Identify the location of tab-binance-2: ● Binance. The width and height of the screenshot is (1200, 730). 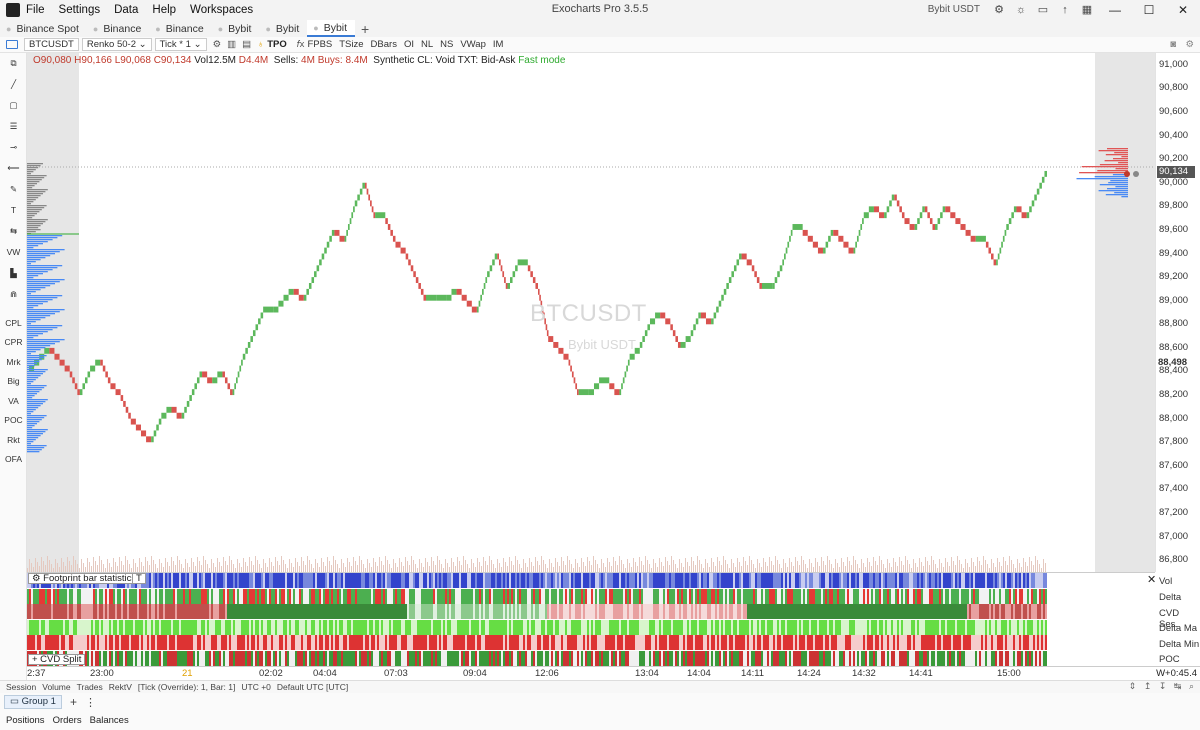
(180, 28).